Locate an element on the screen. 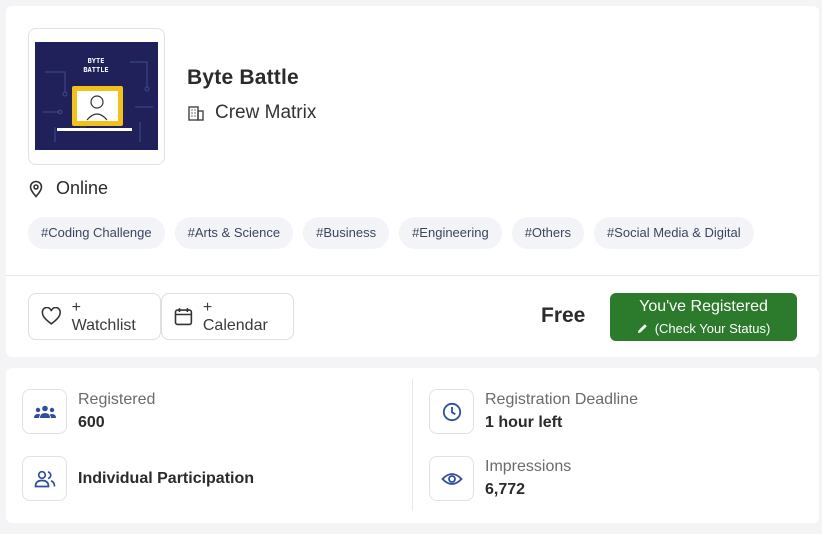 This screenshot has height=534, width=822. tag-chip: #Coding Challenge is located at coordinates (96, 233).